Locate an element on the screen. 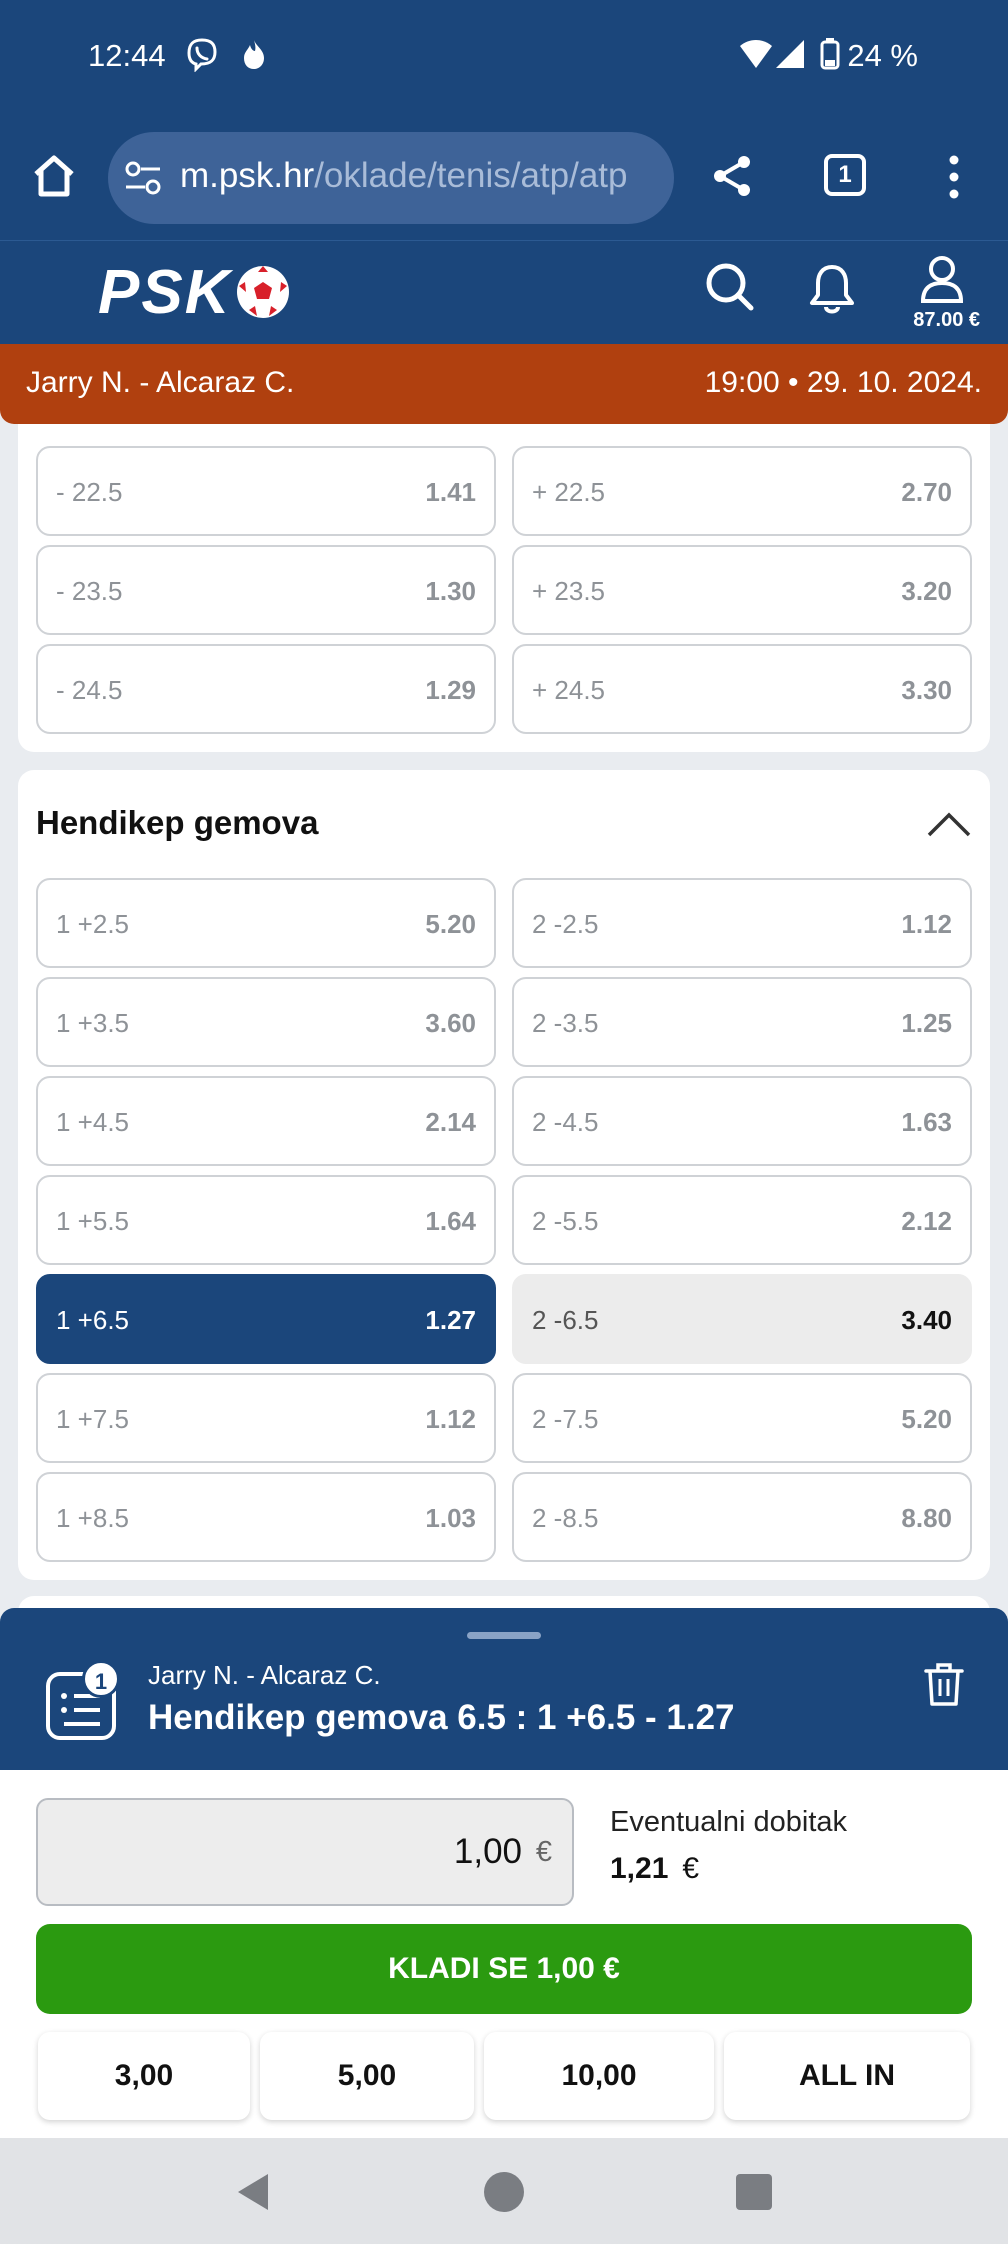  home-nav-icon is located at coordinates (504, 2192).